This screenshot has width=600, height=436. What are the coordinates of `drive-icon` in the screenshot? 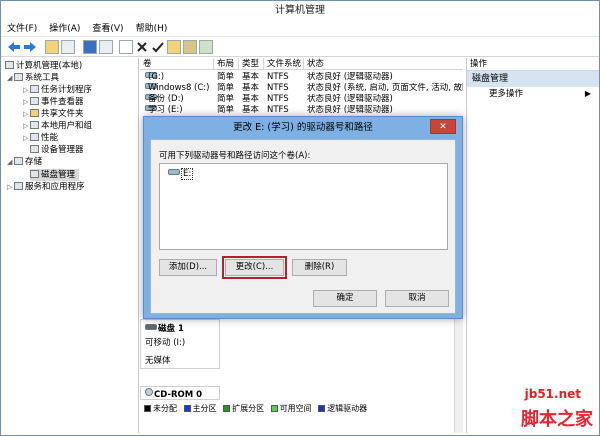 It's located at (174, 172).